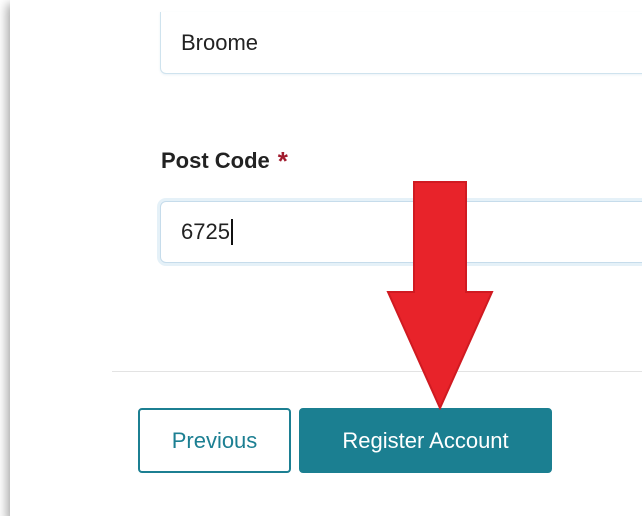 This screenshot has width=642, height=516. I want to click on register-account-button-label: Register Account, so click(425, 440).